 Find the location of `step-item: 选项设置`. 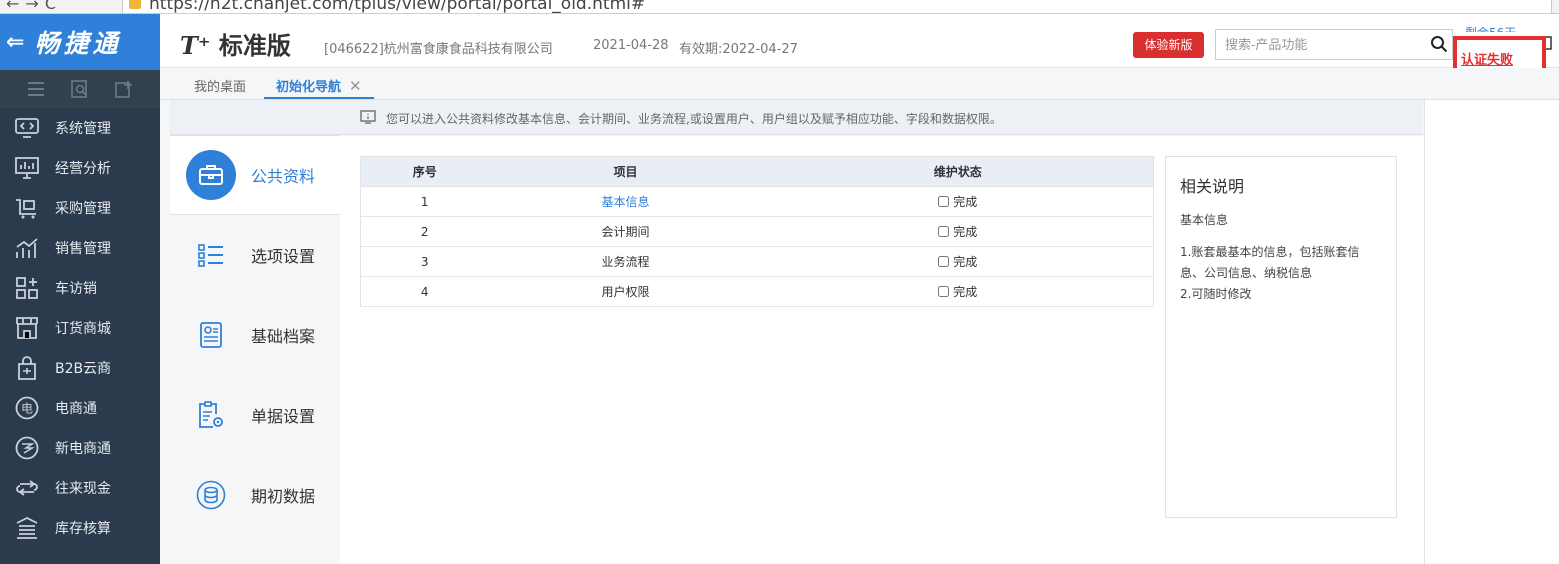

step-item: 选项设置 is located at coordinates (255, 255).